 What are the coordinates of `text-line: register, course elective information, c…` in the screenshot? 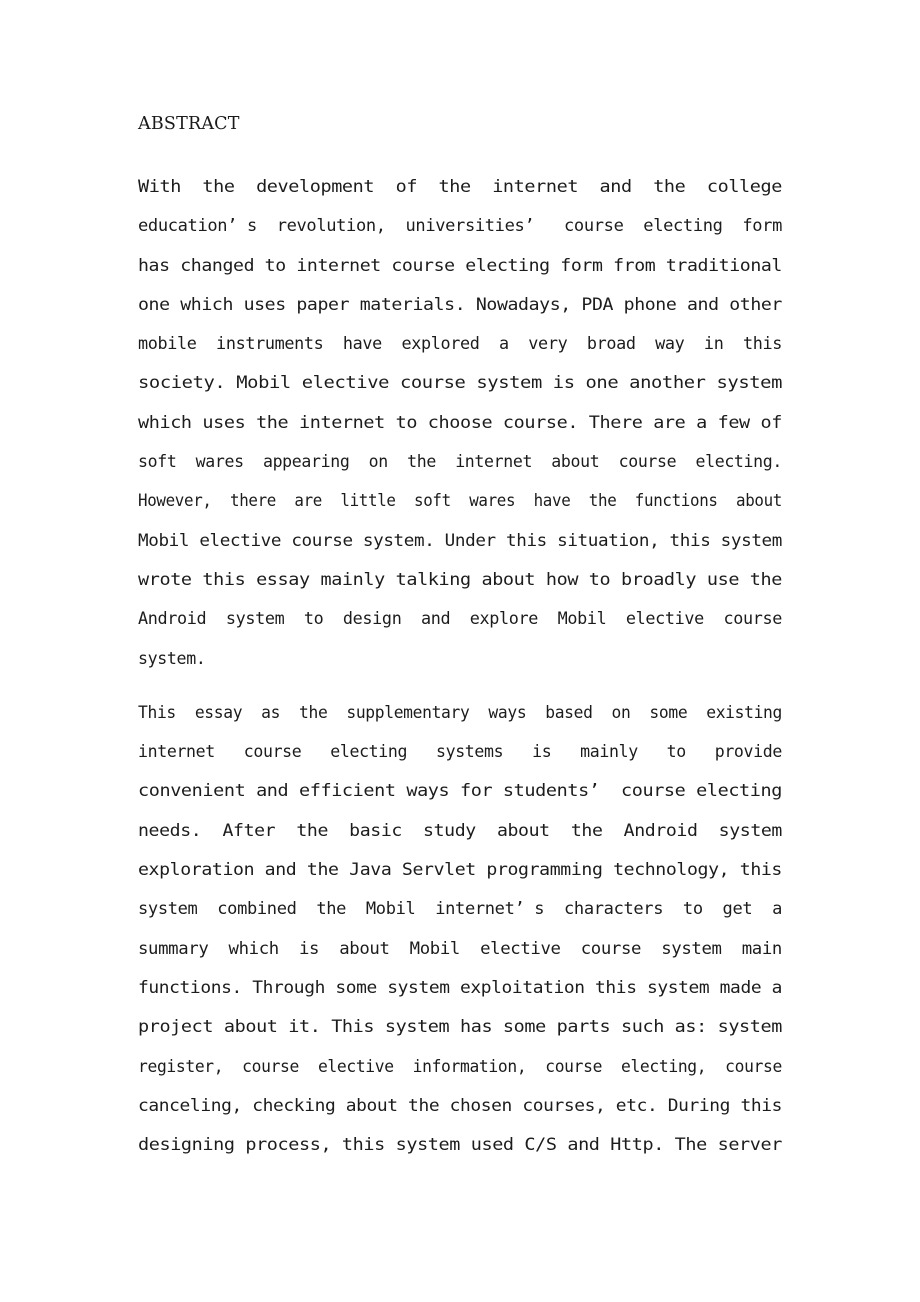 It's located at (460, 1066).